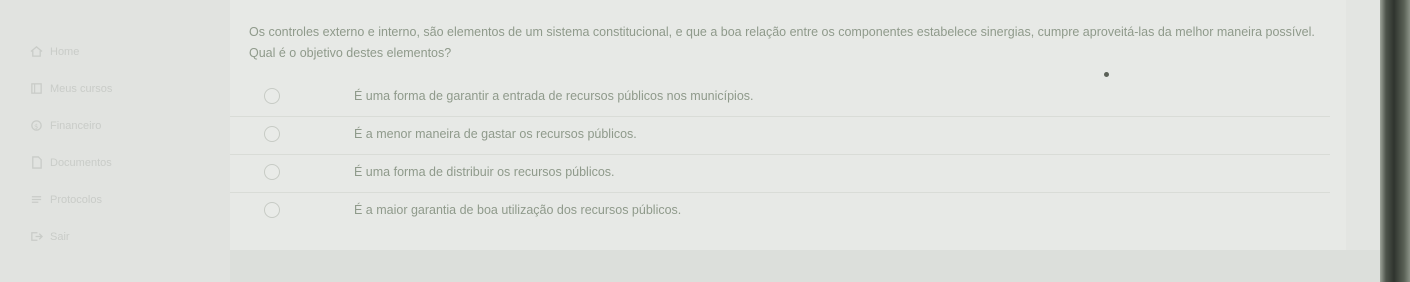  I want to click on sidebar-item-home: Home, so click(54, 51).